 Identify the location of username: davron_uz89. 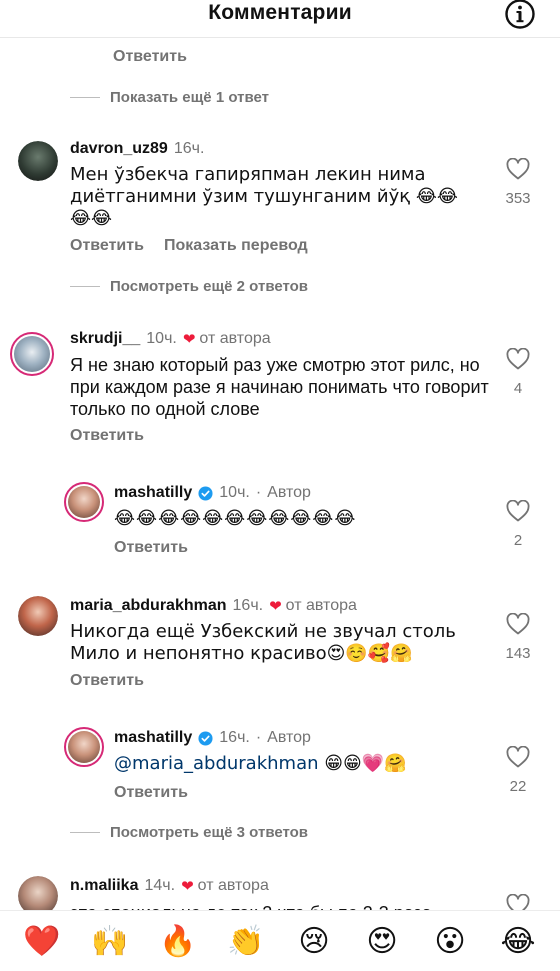
(119, 149).